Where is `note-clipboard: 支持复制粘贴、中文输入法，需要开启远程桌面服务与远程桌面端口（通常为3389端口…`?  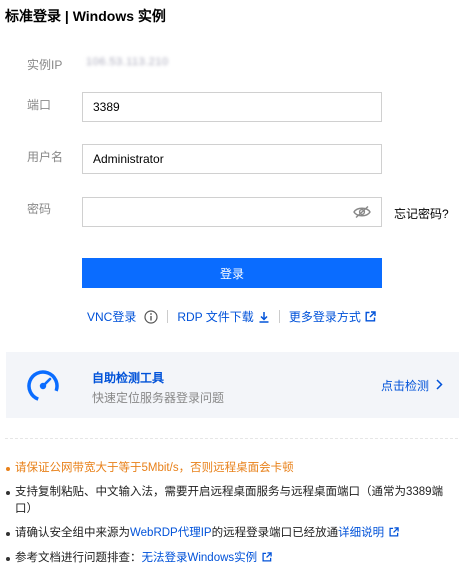
note-clipboard: 支持复制粘贴、中文输入法，需要开启远程桌面服务与远程桌面端口（通常为3389端口… is located at coordinates (230, 501).